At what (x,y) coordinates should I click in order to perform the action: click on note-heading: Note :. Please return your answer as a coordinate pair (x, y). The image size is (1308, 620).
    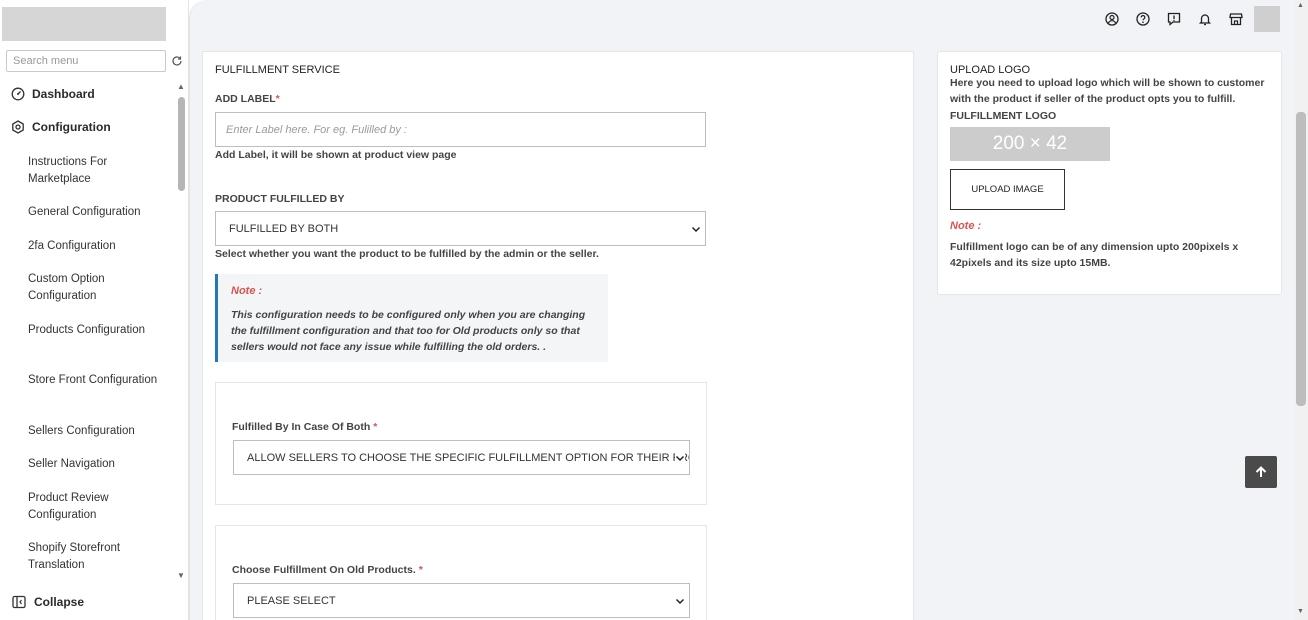
    Looking at the image, I should click on (247, 291).